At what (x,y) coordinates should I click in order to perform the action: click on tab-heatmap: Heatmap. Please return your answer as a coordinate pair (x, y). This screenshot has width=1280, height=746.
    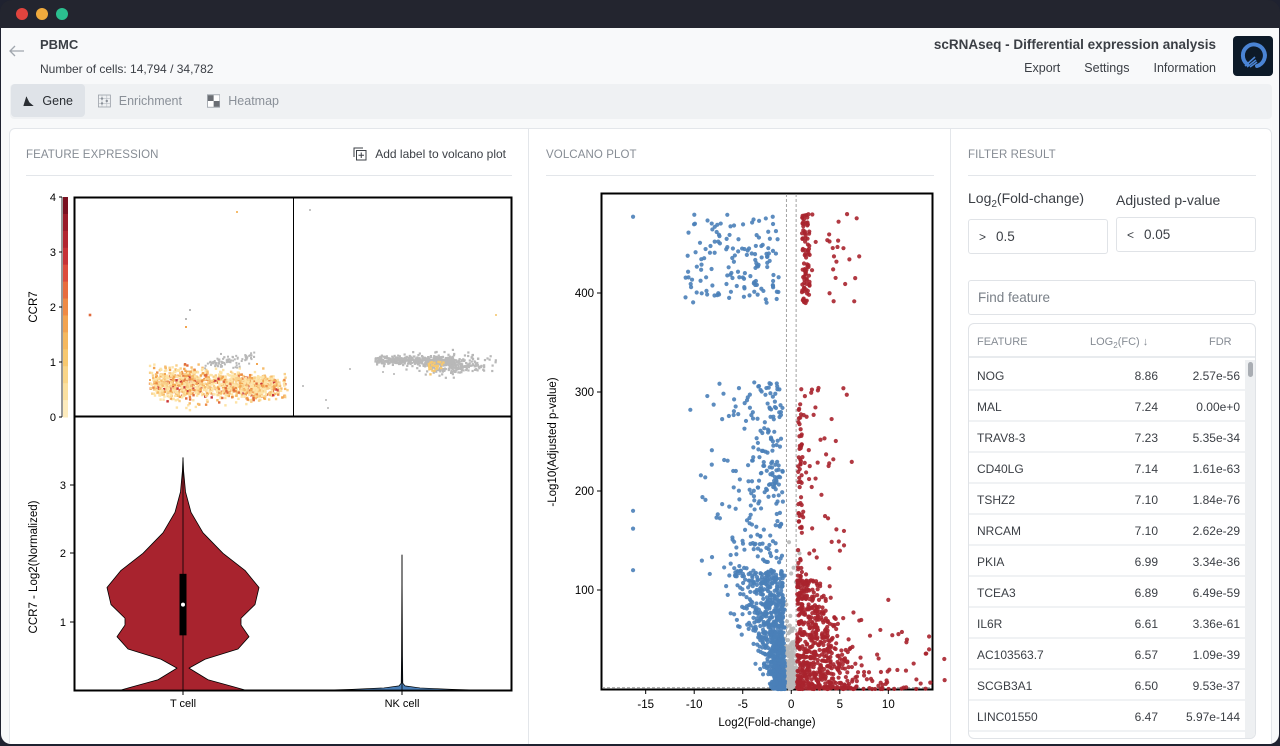
    Looking at the image, I should click on (243, 100).